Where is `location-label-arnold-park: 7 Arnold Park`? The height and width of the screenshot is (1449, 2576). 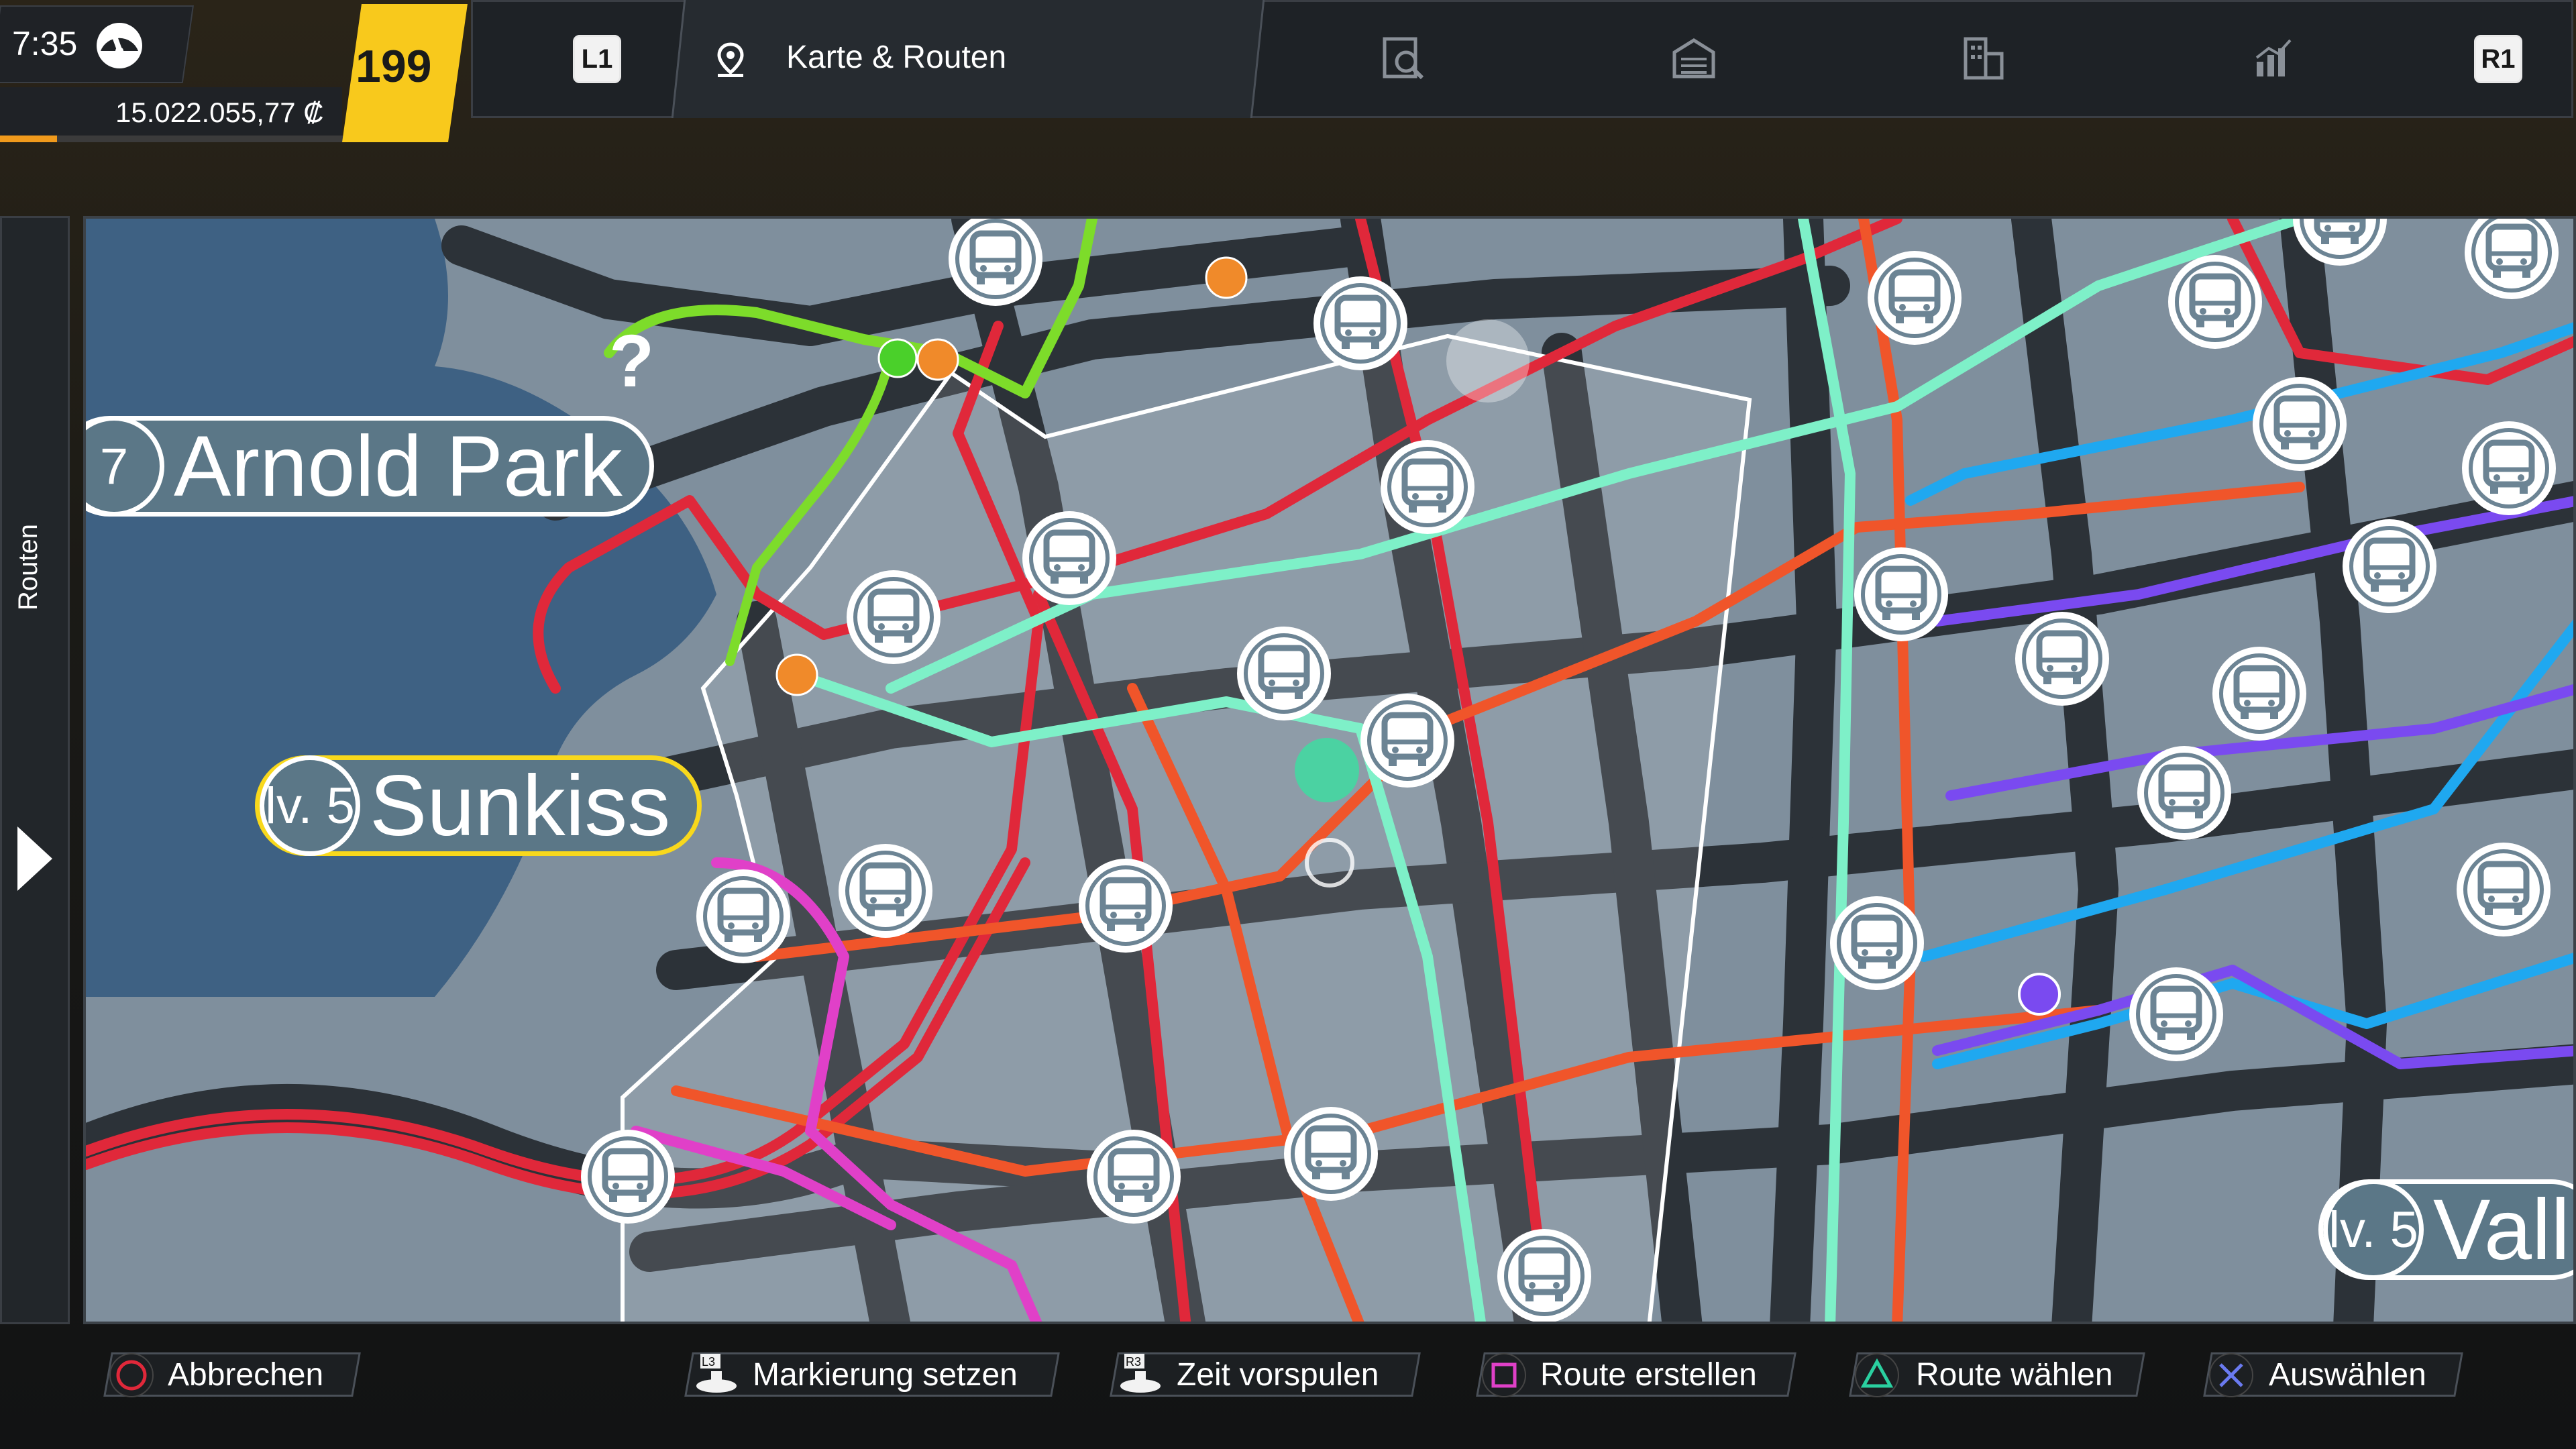
location-label-arnold-park: 7 Arnold Park is located at coordinates (370, 466).